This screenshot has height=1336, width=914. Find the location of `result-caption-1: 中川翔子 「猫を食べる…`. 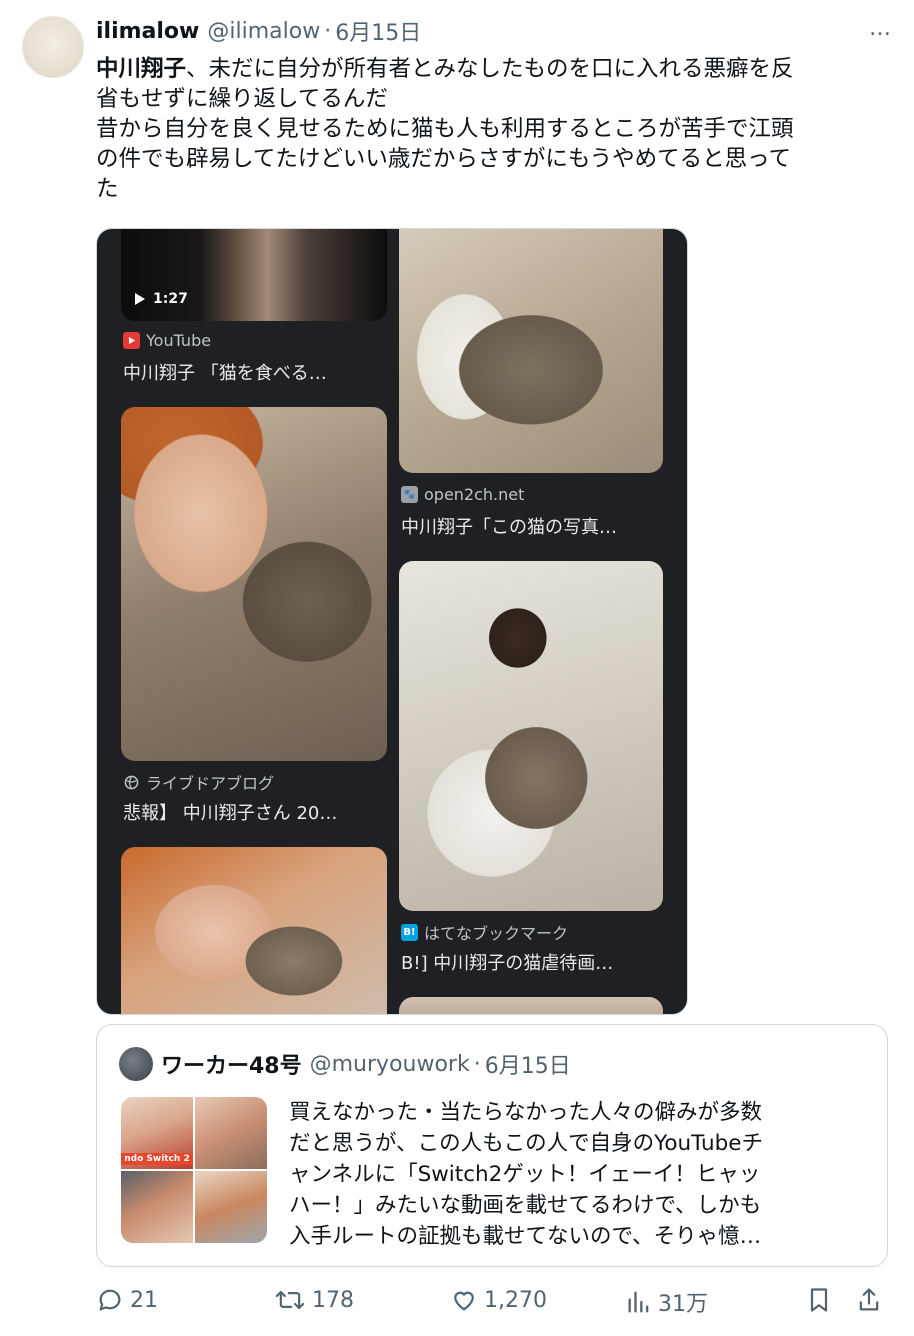

result-caption-1: 中川翔子 「猫を食べる… is located at coordinates (225, 372).